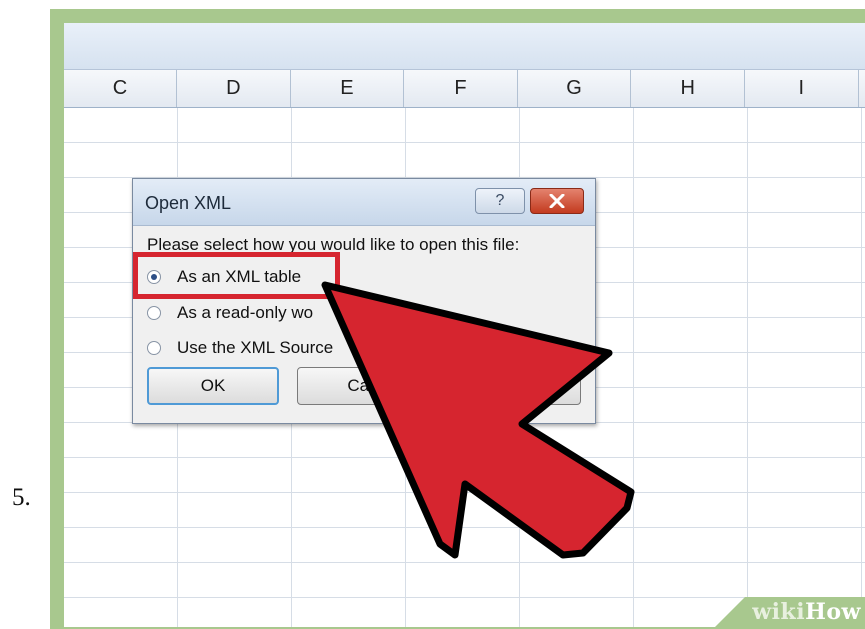 Image resolution: width=865 pixels, height=629 pixels. Describe the element at coordinates (806, 612) in the screenshot. I see `wikihow-logo: wikiHow` at that location.